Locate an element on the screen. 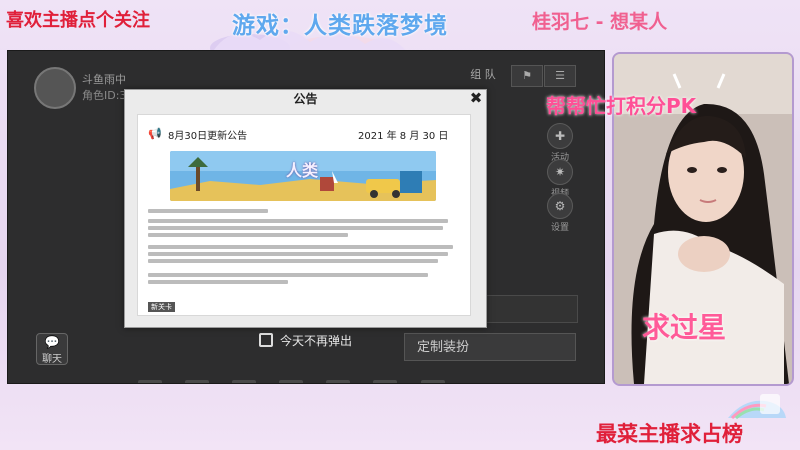  chat-icon: 💬 is located at coordinates (52, 342).